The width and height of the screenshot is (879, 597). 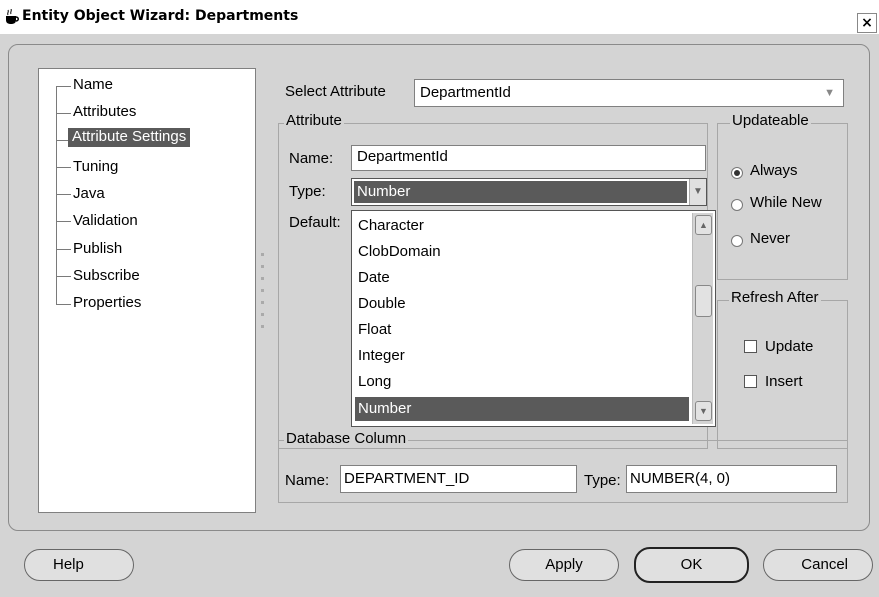 I want to click on type-option: Date, so click(x=522, y=277).